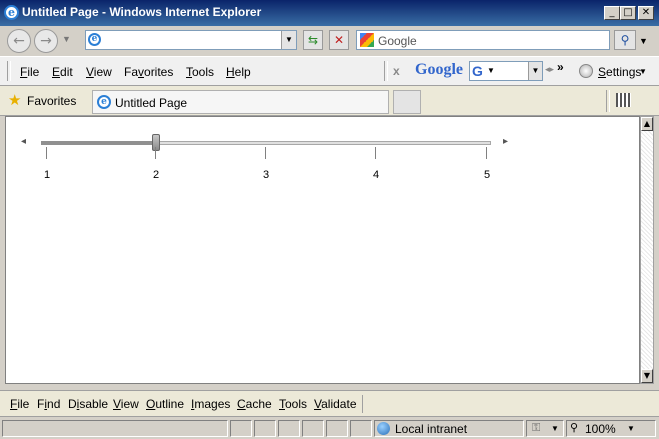 This screenshot has width=659, height=439. Describe the element at coordinates (165, 404) in the screenshot. I see `dev-outline: Outline` at that location.